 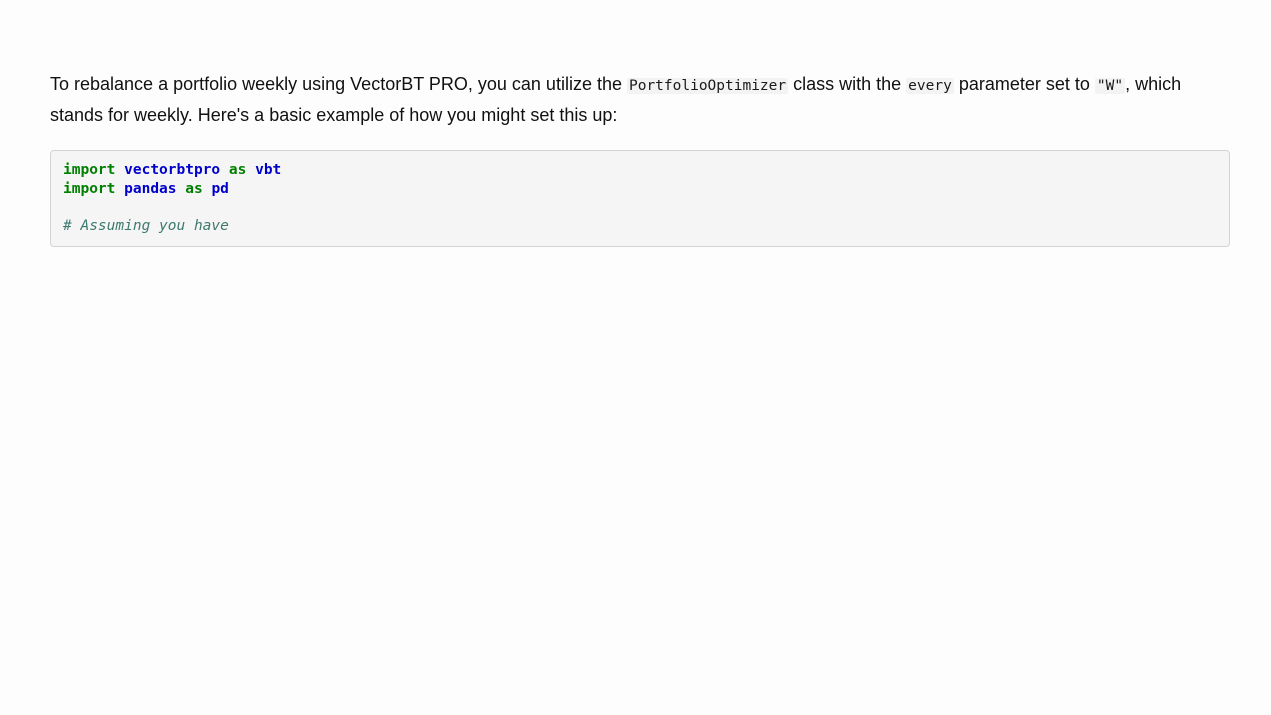 I want to click on inline-code-every: every, so click(x=930, y=86).